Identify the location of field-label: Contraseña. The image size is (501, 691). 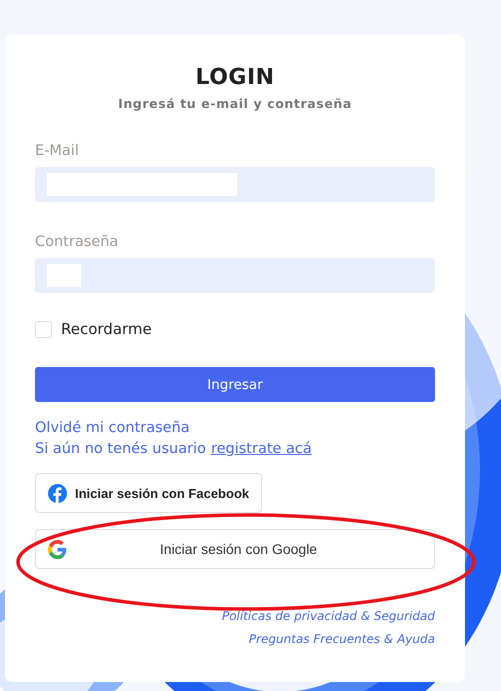
(76, 242).